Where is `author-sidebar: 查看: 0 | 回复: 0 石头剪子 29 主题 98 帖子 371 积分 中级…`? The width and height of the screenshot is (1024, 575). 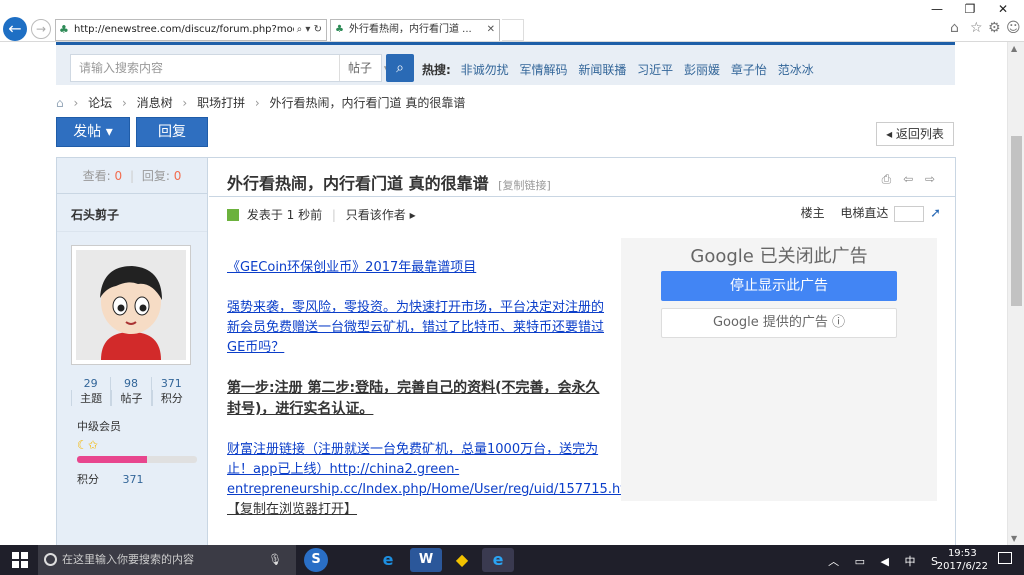 author-sidebar: 查看: 0 | 回复: 0 石头剪子 29 主题 98 帖子 371 积分 中级… is located at coordinates (132, 351).